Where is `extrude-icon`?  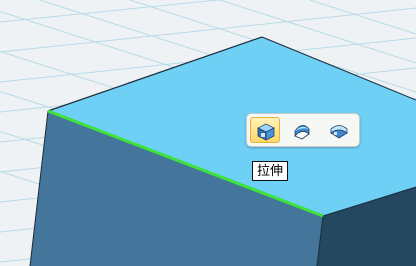
extrude-icon is located at coordinates (266, 132).